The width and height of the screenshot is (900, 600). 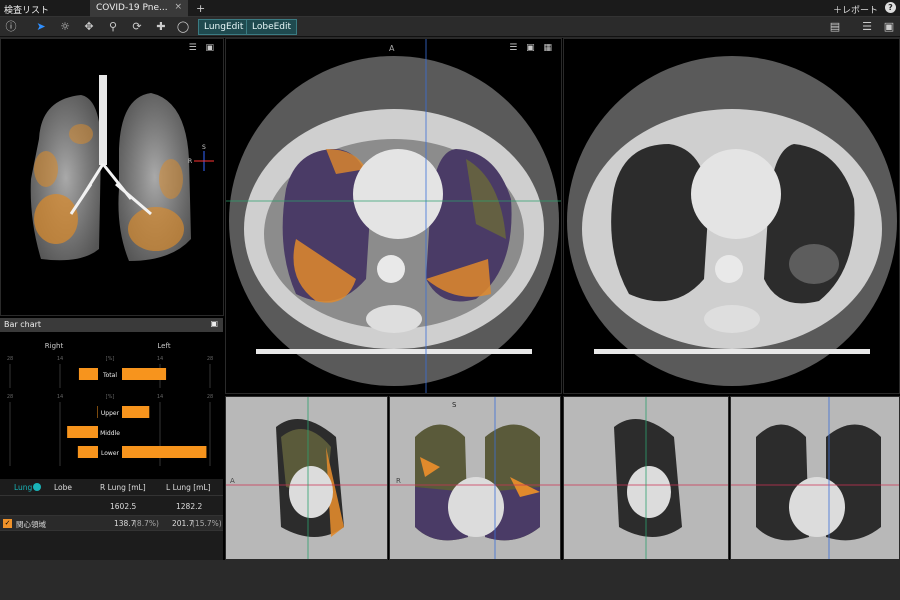 I want to click on roi-r-percent: (8.7%), so click(x=146, y=523).